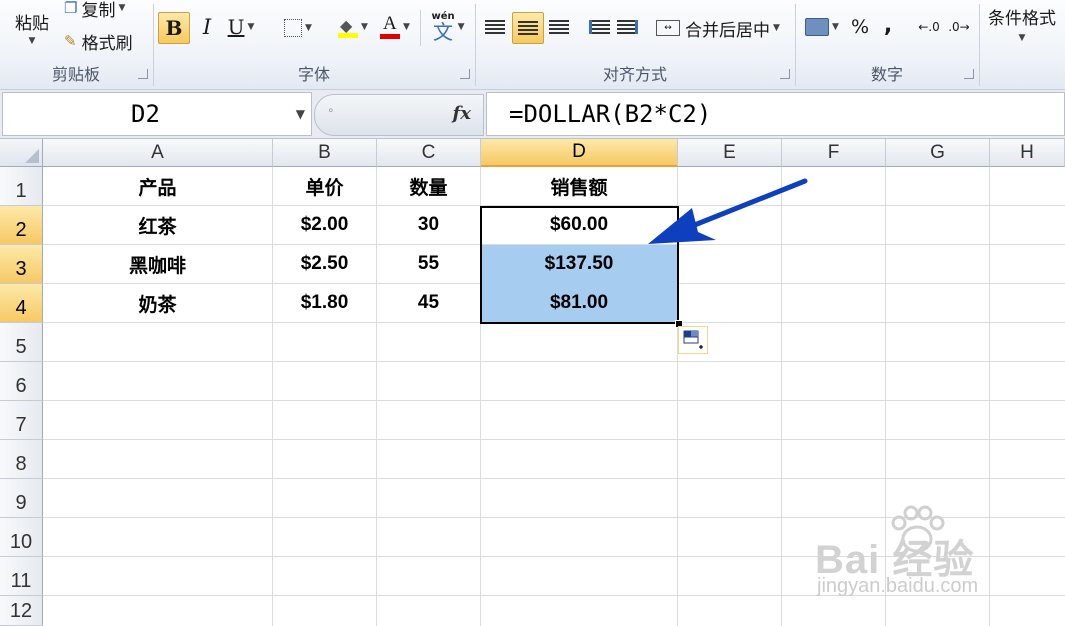  I want to click on number-launcher-icon, so click(969, 74).